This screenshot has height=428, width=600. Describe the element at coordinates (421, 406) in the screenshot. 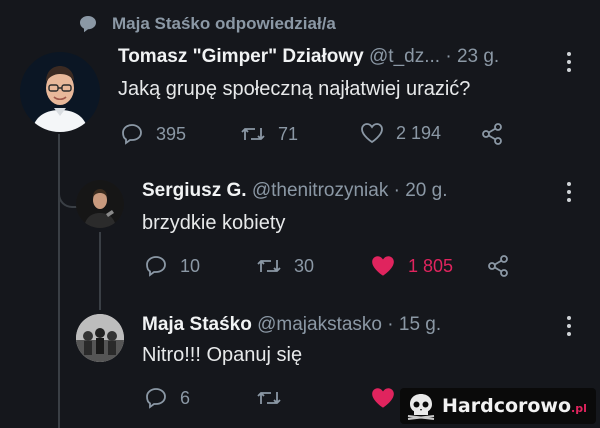

I see `skull-icon` at that location.